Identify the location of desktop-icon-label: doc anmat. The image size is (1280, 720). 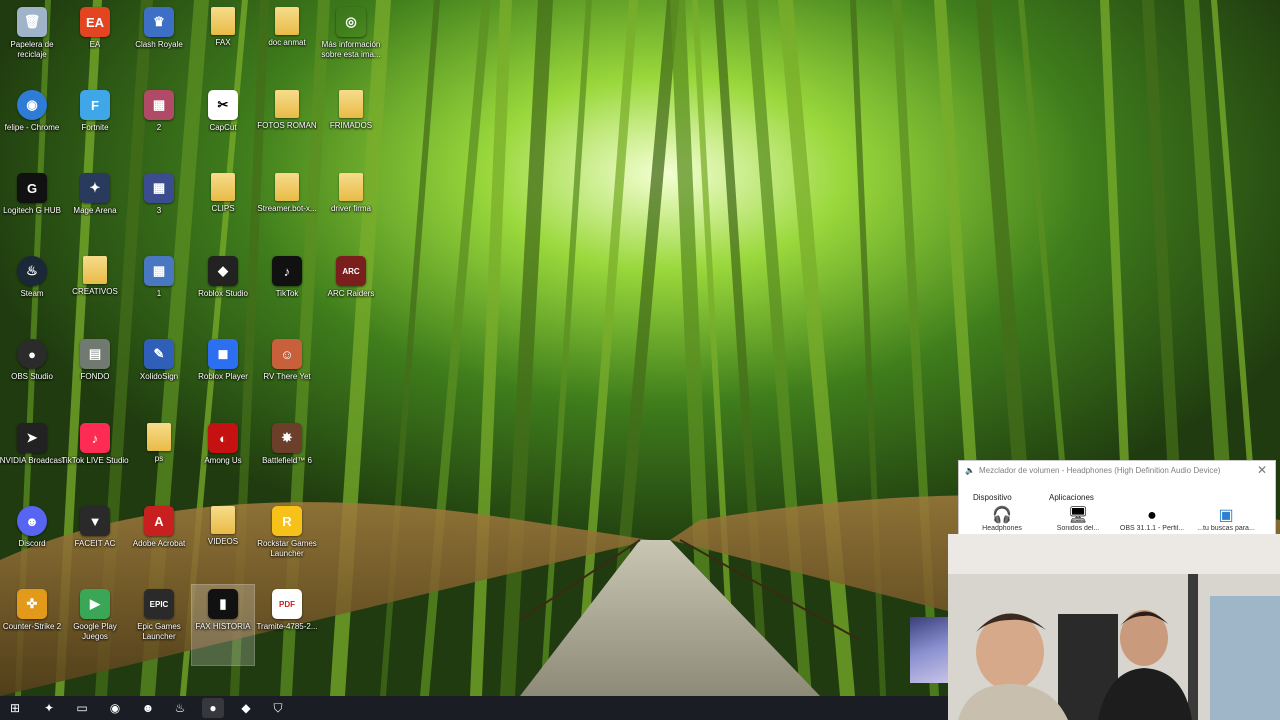
(287, 42).